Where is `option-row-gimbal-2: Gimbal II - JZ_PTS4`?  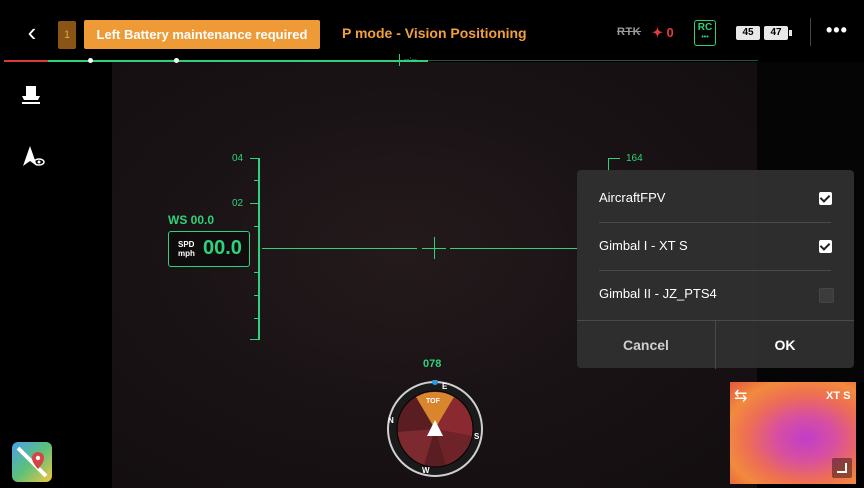 option-row-gimbal-2: Gimbal II - JZ_PTS4 is located at coordinates (716, 294).